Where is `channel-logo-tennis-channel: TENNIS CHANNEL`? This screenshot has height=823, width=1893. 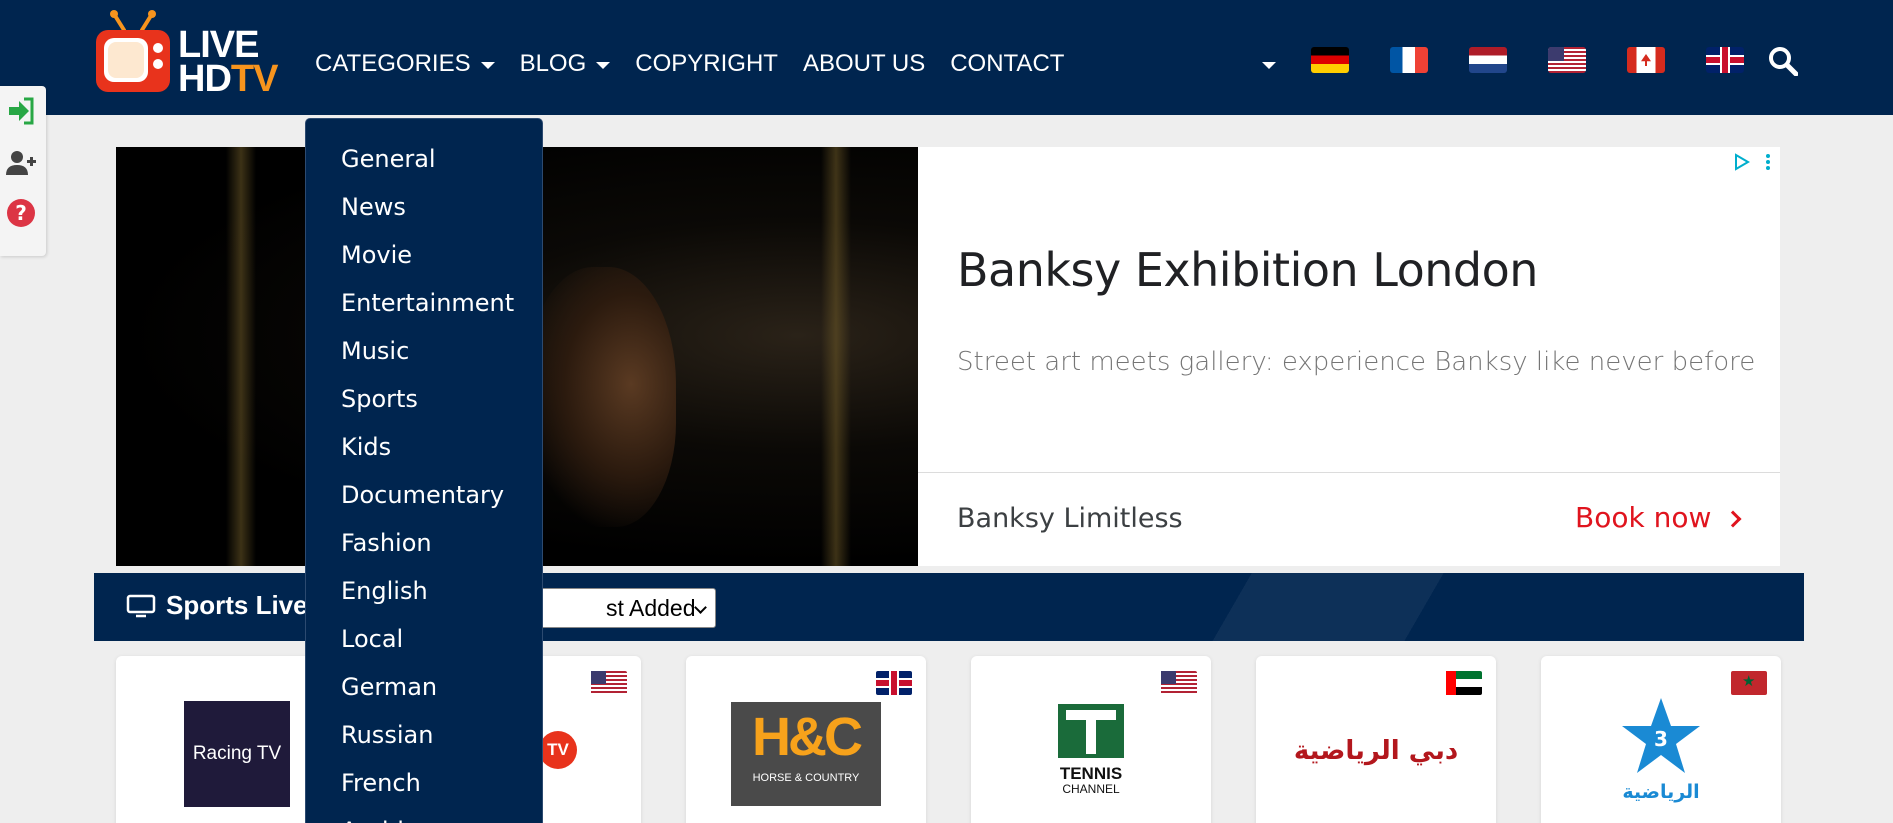
channel-logo-tennis-channel: TENNIS CHANNEL is located at coordinates (1091, 754).